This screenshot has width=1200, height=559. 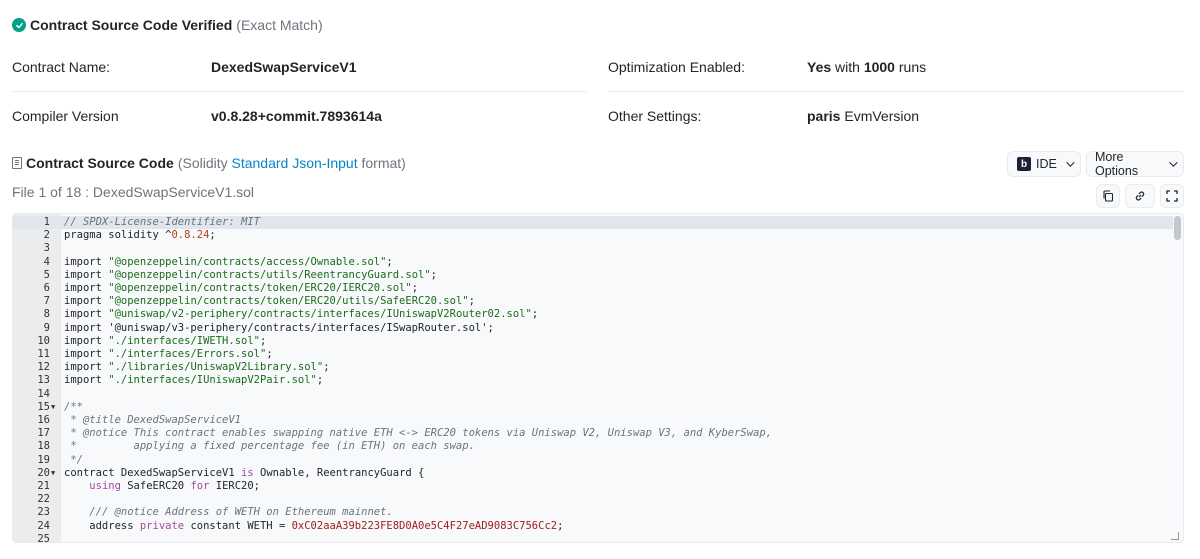 I want to click on code-line: 1 // SPDX-License-Identifier: MIT, so click(x=593, y=223).